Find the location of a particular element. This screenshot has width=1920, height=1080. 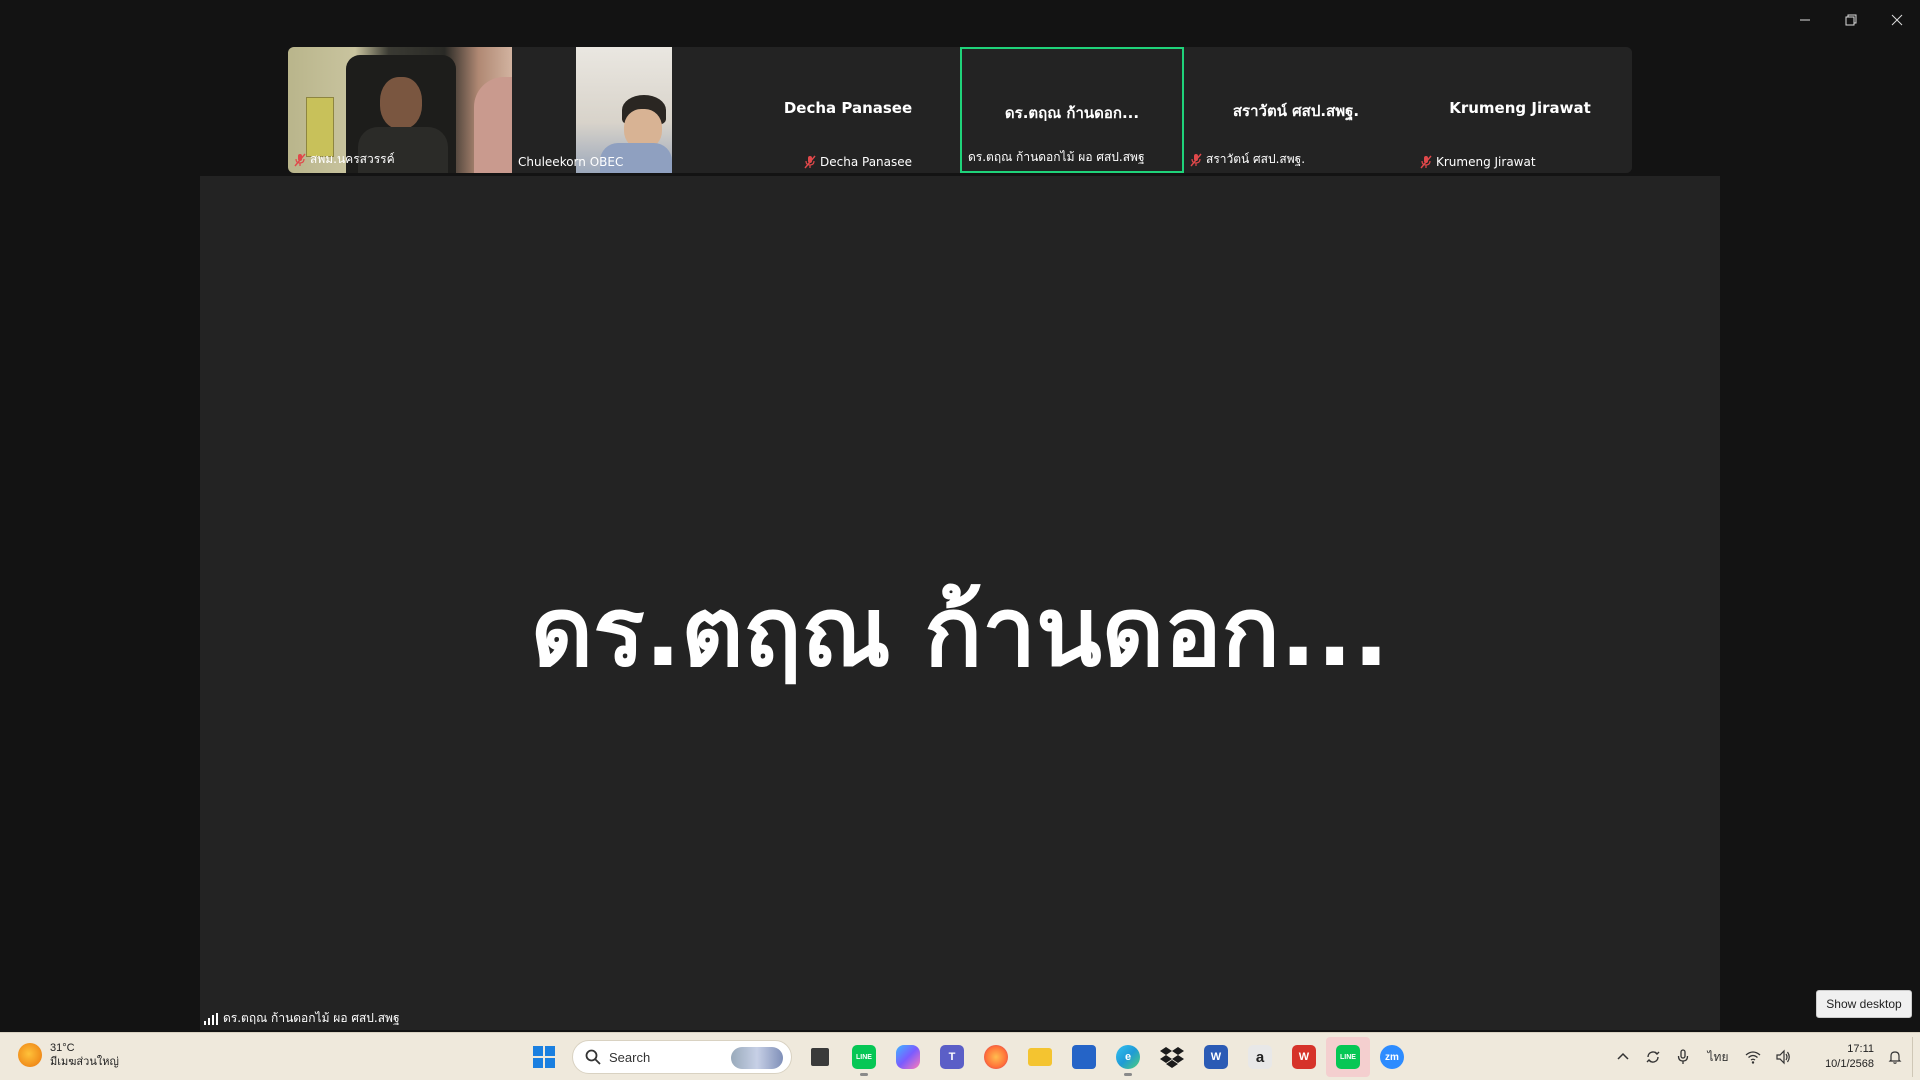

participant-name: Krumeng Jirawat is located at coordinates (1486, 162).